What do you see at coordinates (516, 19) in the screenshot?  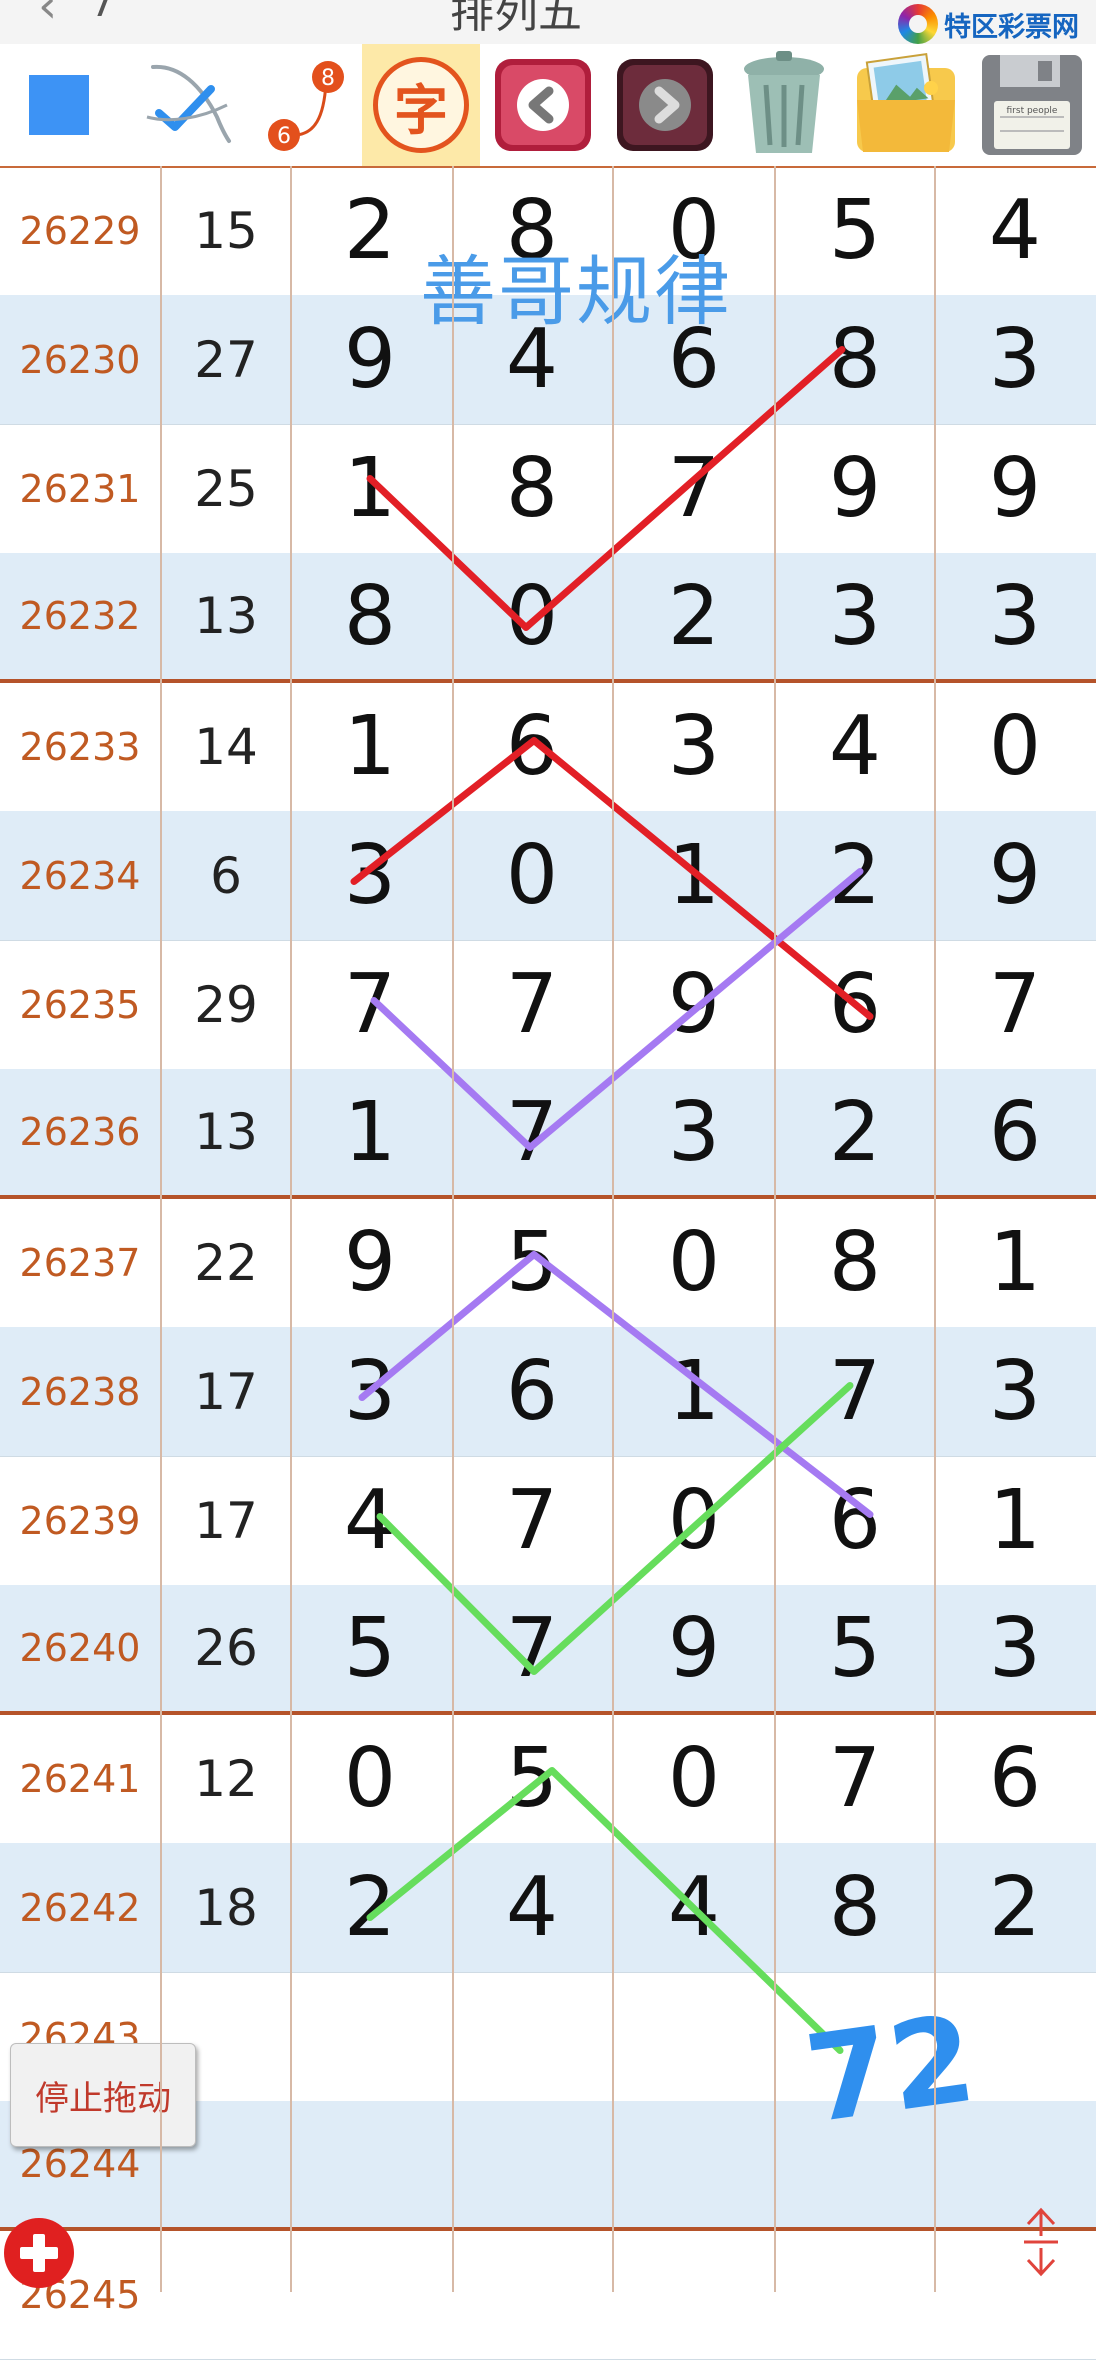 I see `page-title: 排列五` at bounding box center [516, 19].